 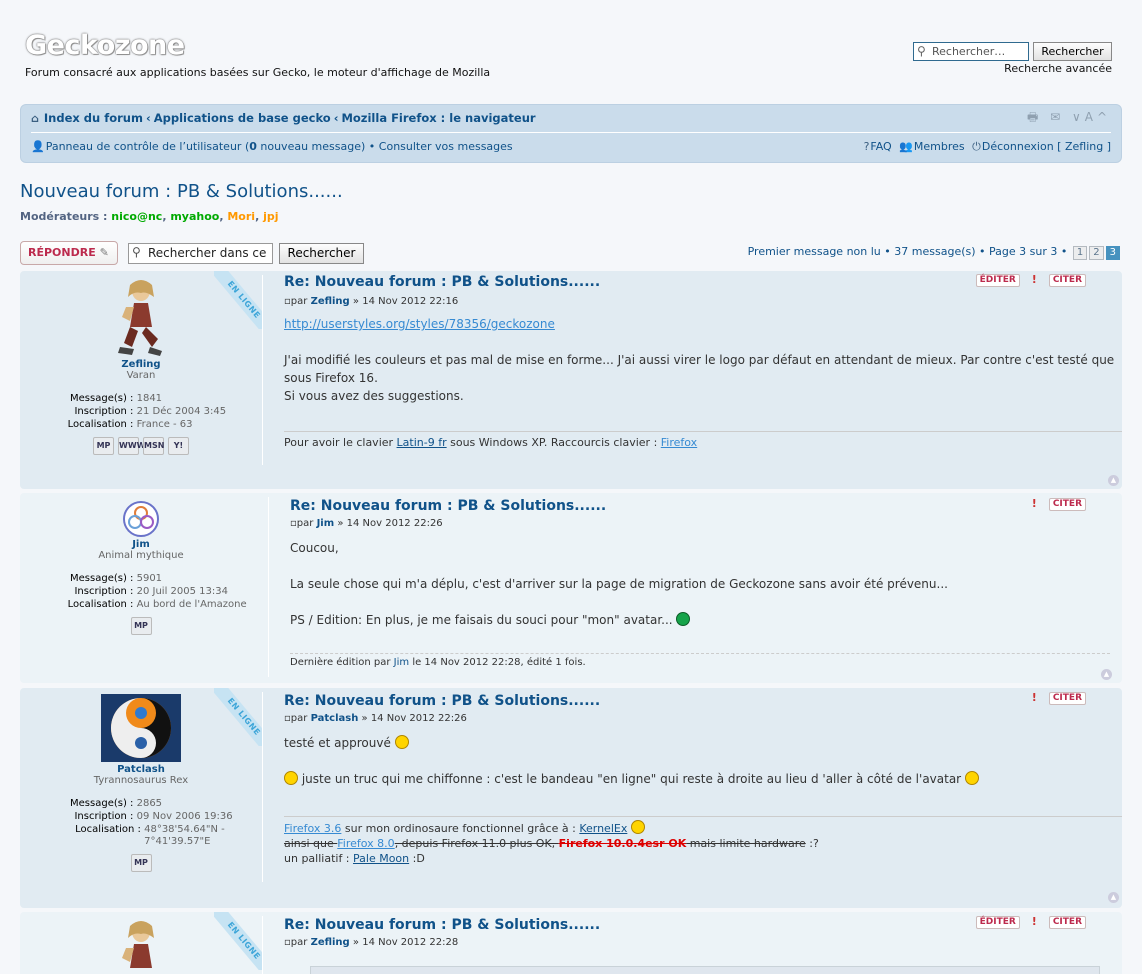 I want to click on power-icon: ⏻, so click(x=976, y=146).